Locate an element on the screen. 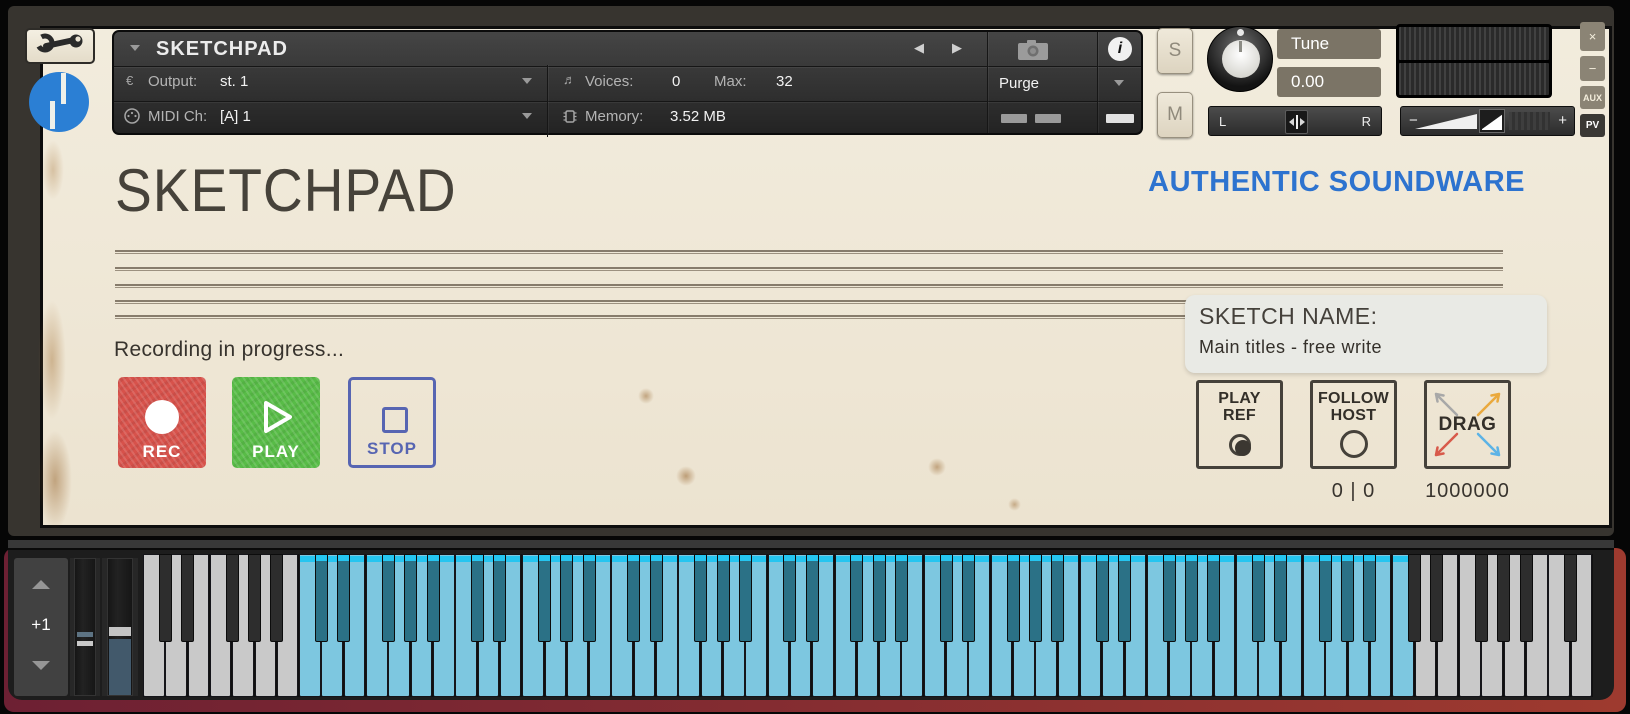 The image size is (1630, 714). minimize-button: − is located at coordinates (1592, 68).